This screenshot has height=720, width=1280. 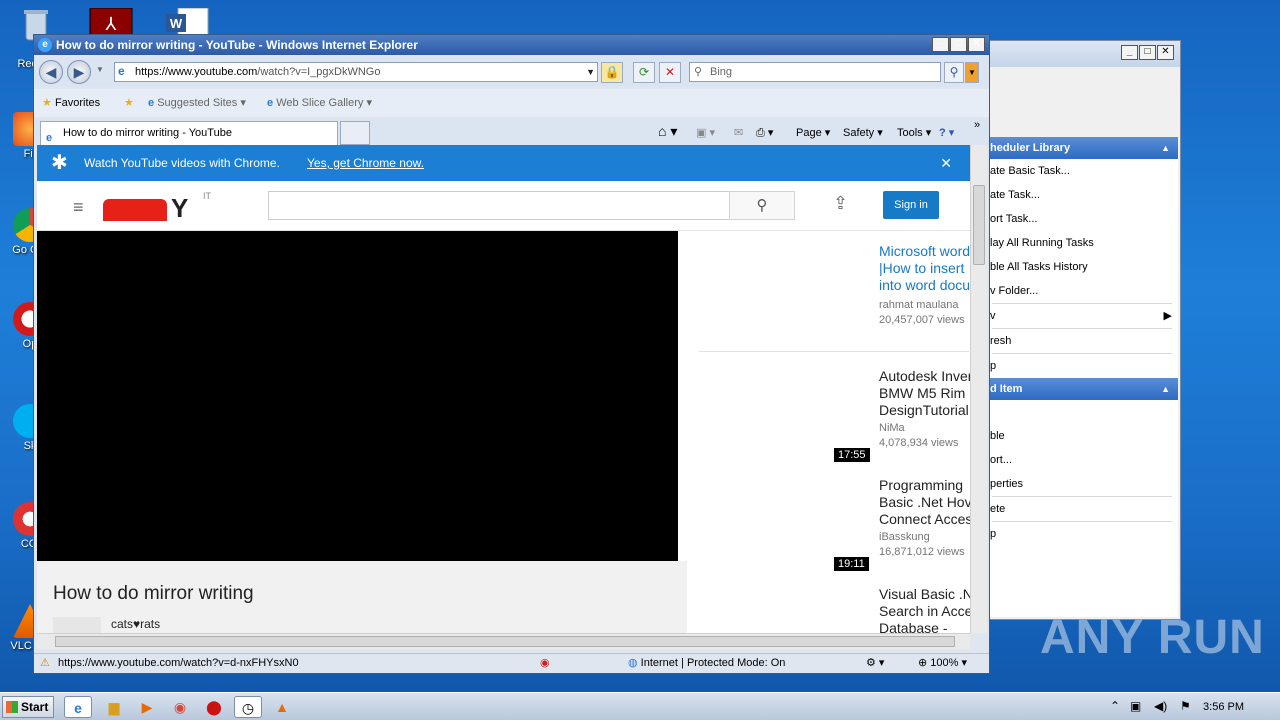 I want to click on print-button: ⎙ ▾, so click(x=764, y=133).